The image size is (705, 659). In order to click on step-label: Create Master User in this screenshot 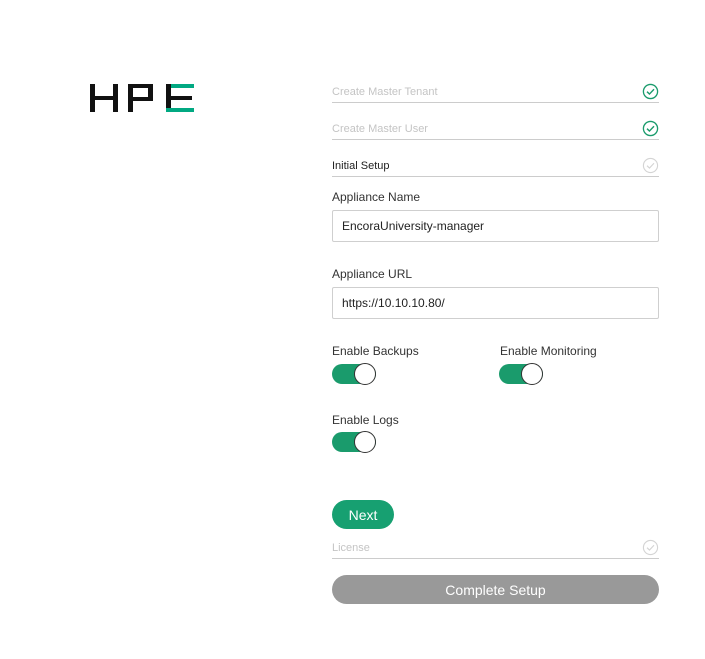, I will do `click(380, 129)`.